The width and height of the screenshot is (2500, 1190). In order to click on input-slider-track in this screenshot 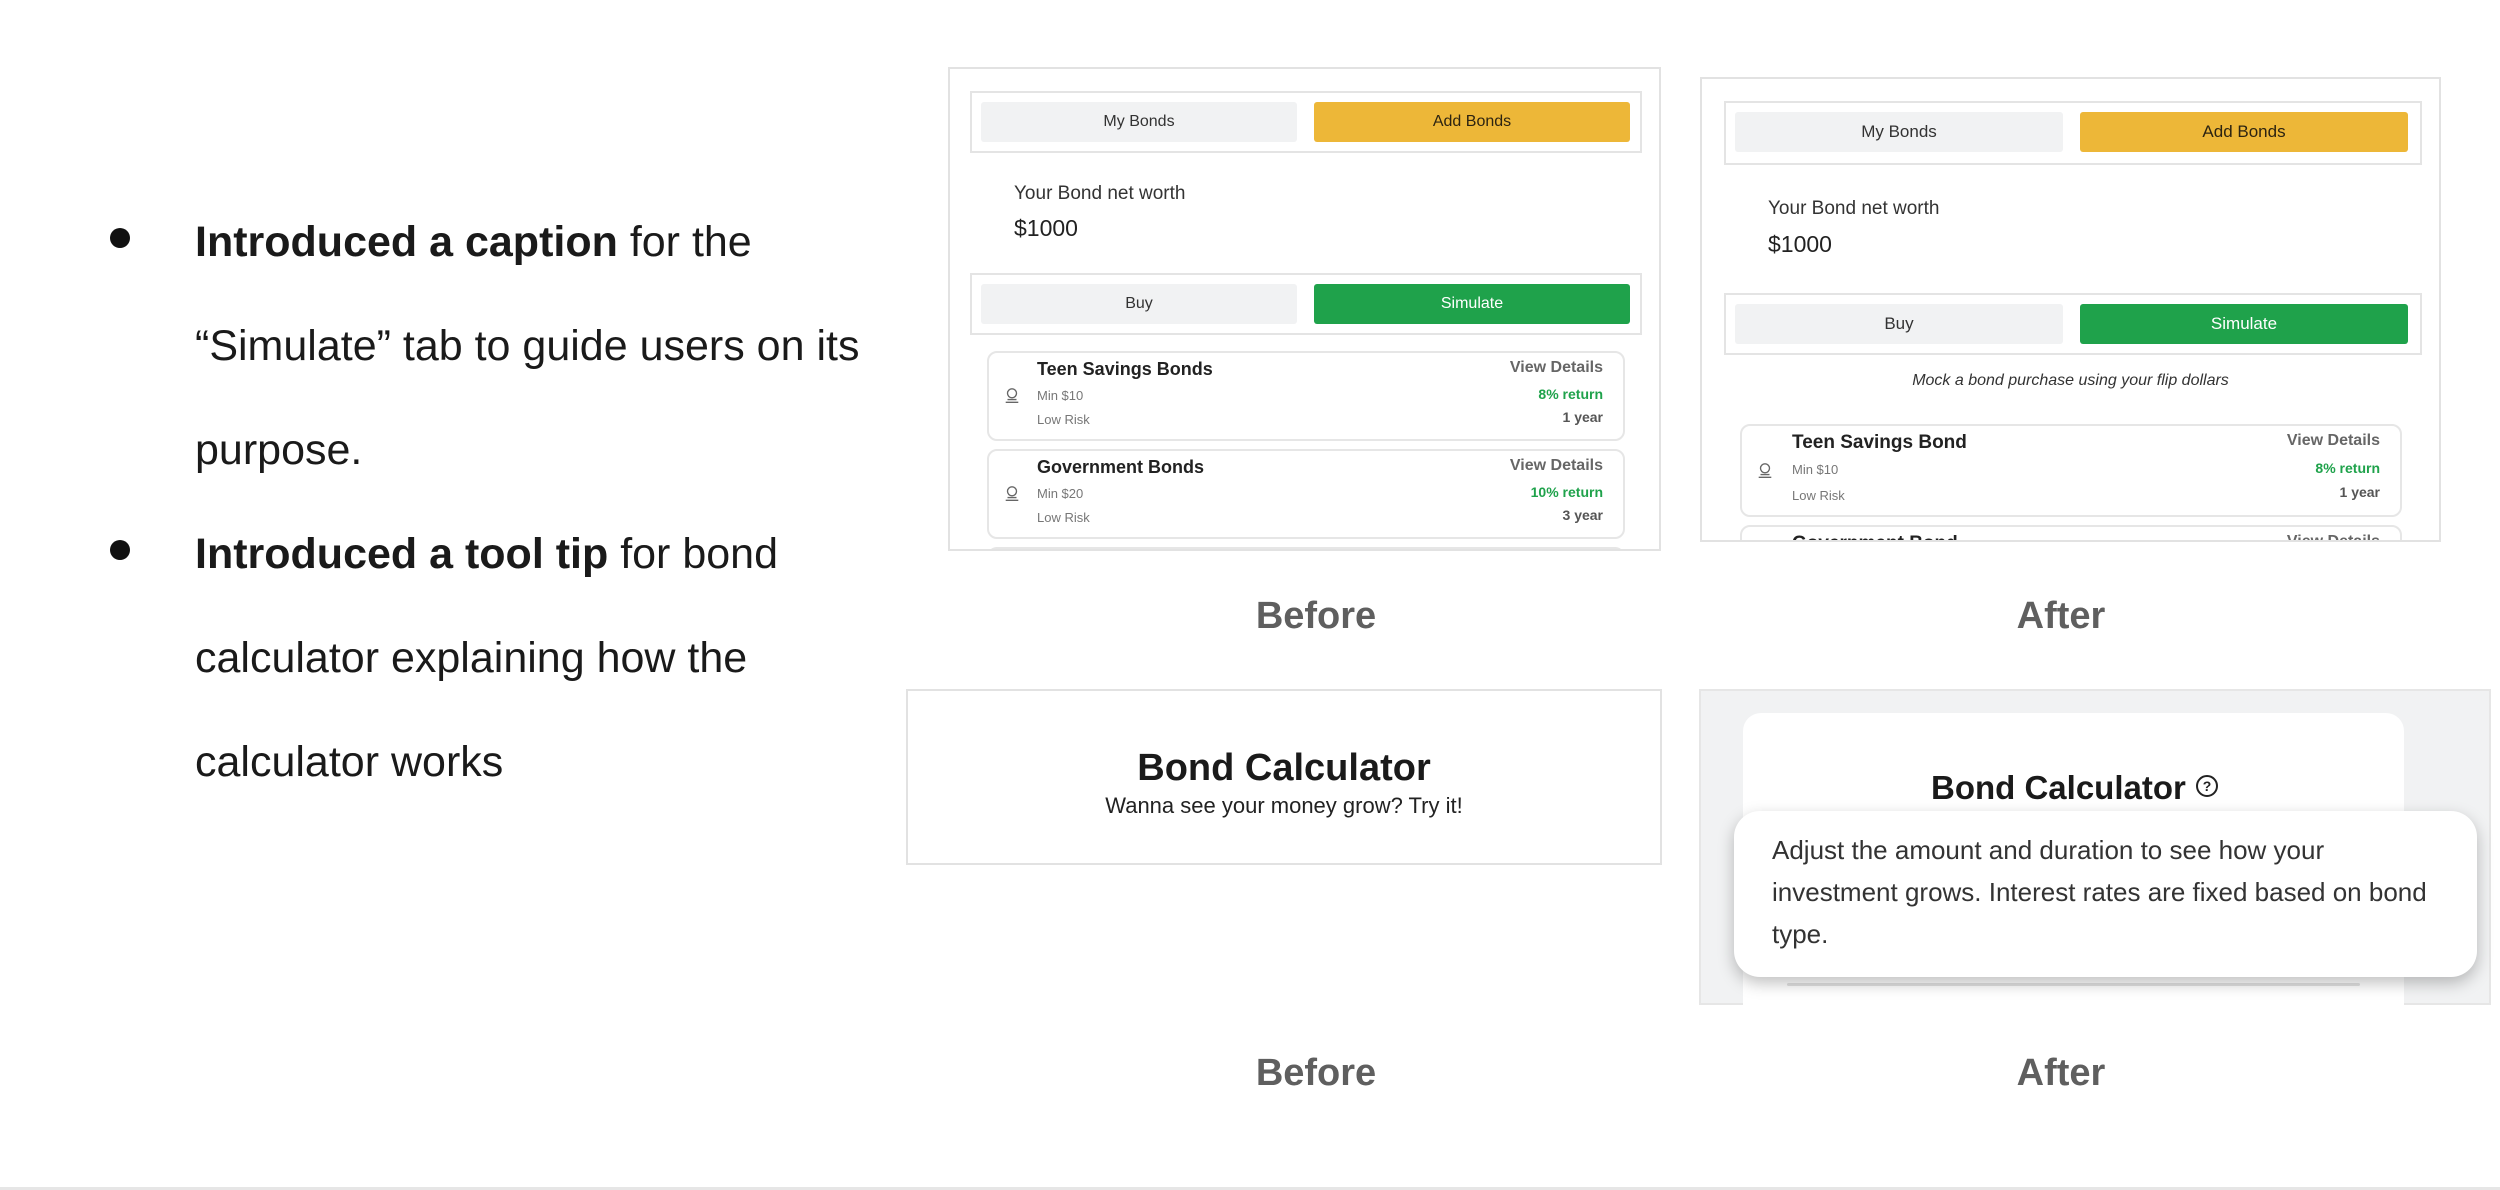, I will do `click(2073, 984)`.